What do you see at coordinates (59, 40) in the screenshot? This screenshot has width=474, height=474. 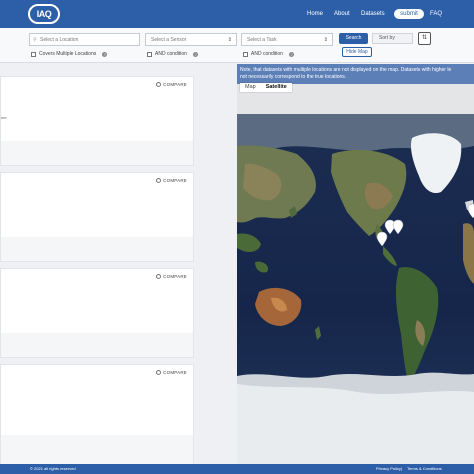 I see `location-placeholder: Select a Location` at bounding box center [59, 40].